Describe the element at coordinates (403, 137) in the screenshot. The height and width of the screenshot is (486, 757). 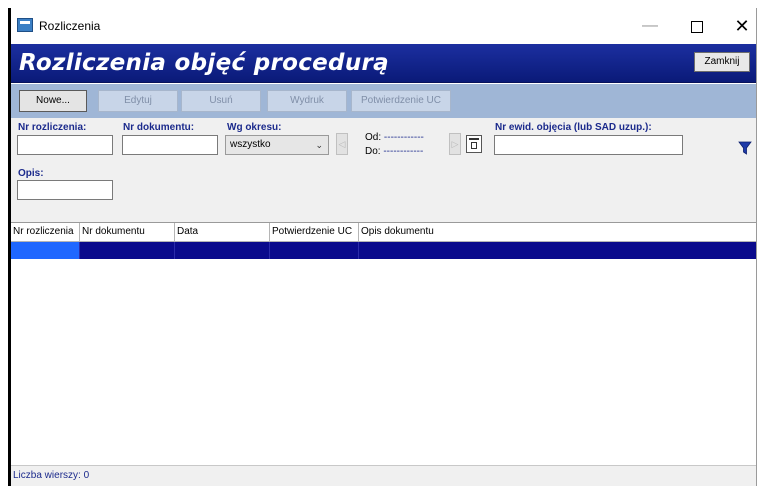
I see `od-value: ------------` at that location.